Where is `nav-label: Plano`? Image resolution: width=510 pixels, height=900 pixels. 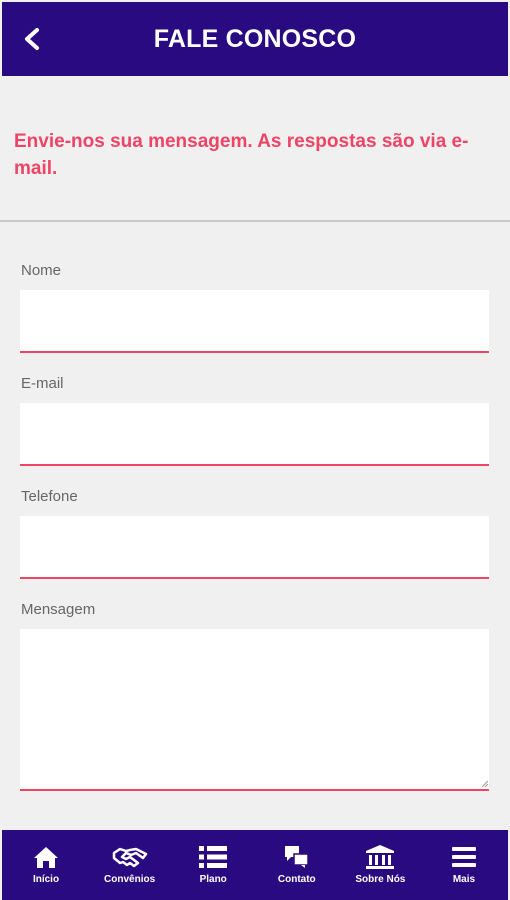
nav-label: Plano is located at coordinates (213, 879).